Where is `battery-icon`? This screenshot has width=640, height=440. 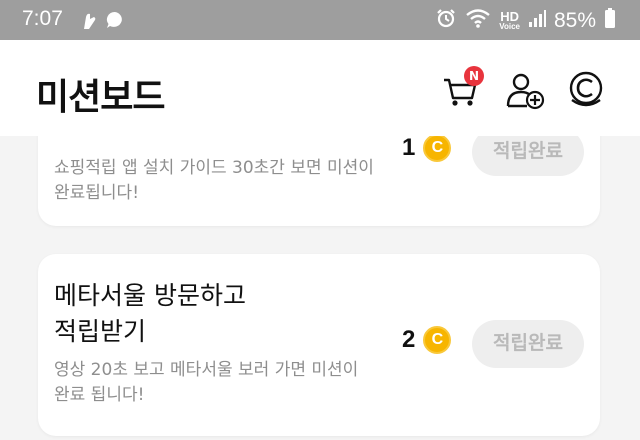
battery-icon is located at coordinates (610, 20).